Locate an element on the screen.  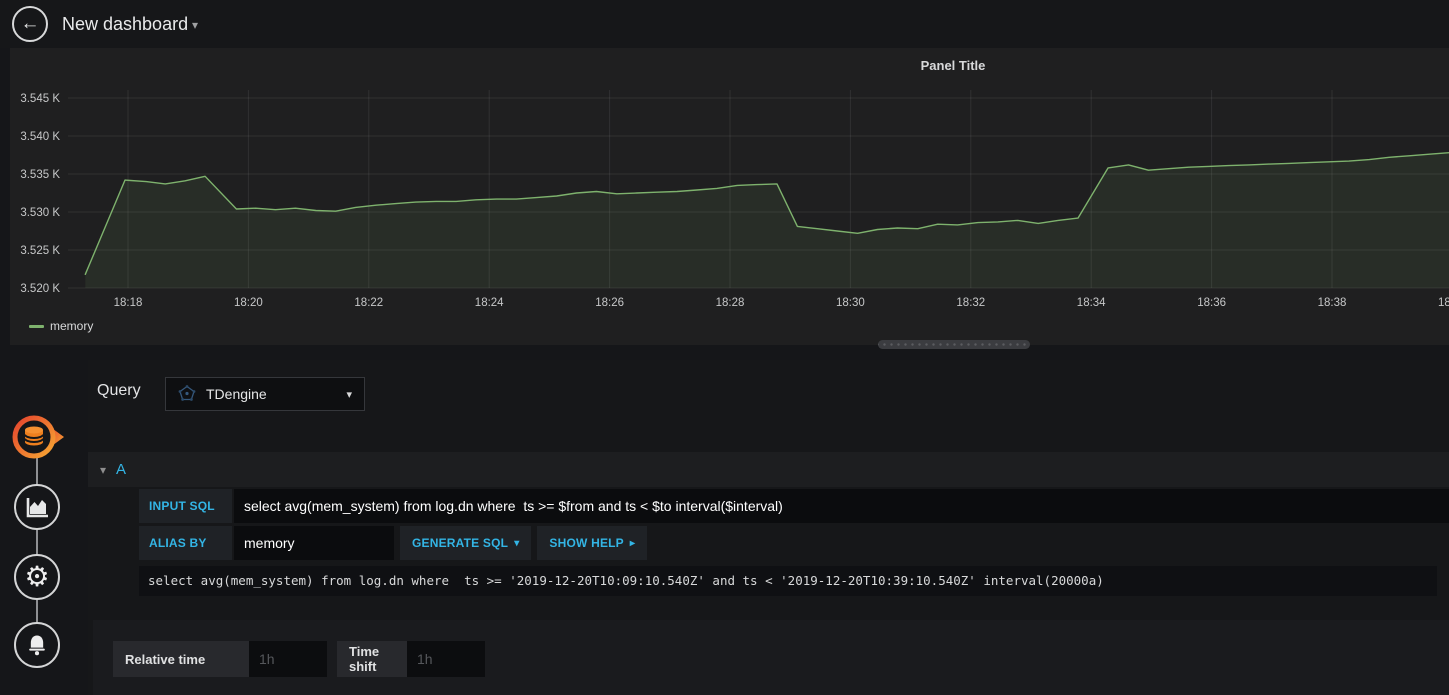
svg-text: 18:28 is located at coordinates (730, 303).